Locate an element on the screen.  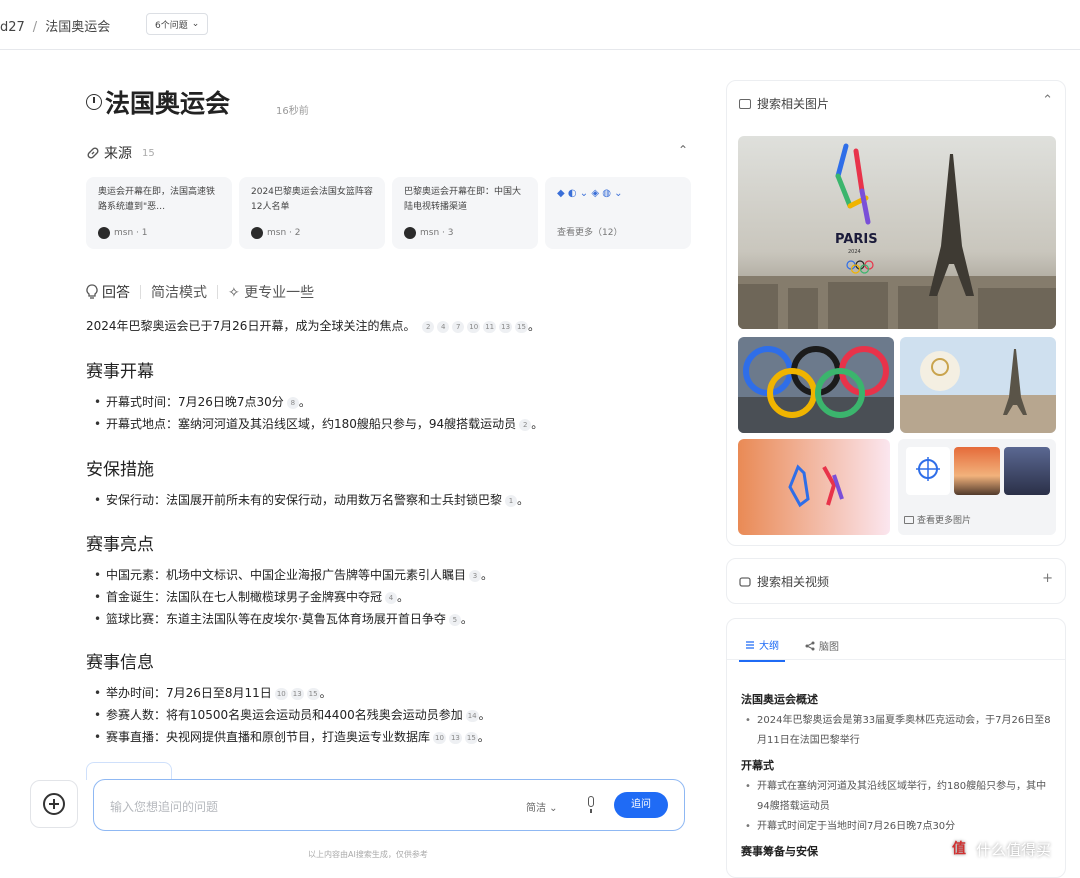
source-card-text: 巴黎奥运会开幕在即：中国大陆电视转播渠道 is located at coordinates (463, 200).